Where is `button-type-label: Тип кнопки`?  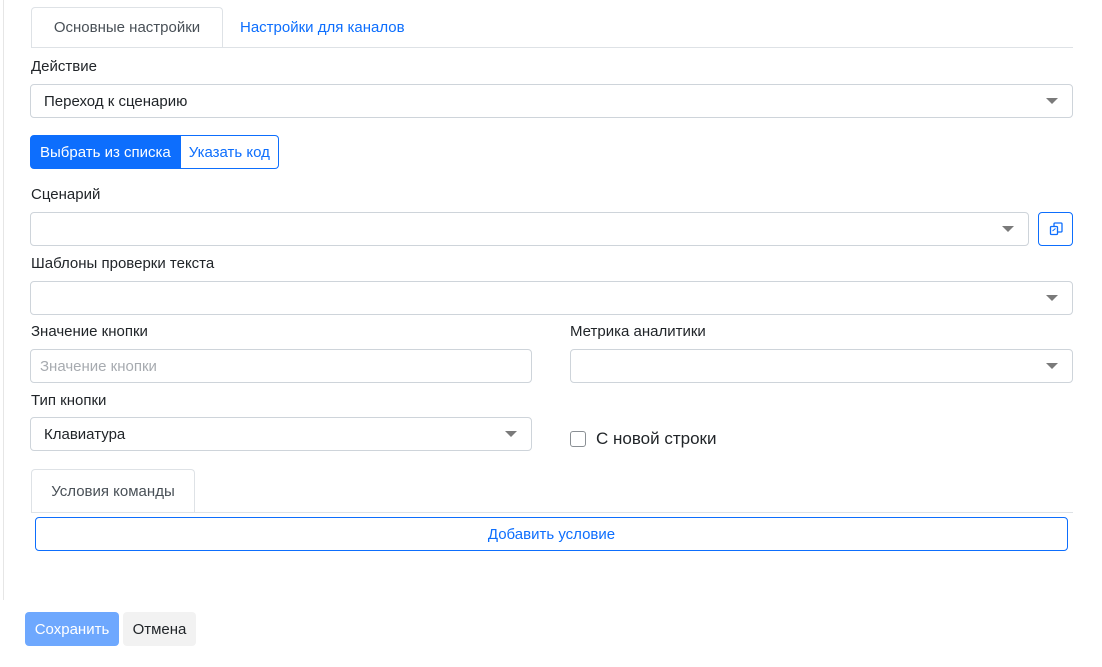 button-type-label: Тип кнопки is located at coordinates (69, 400).